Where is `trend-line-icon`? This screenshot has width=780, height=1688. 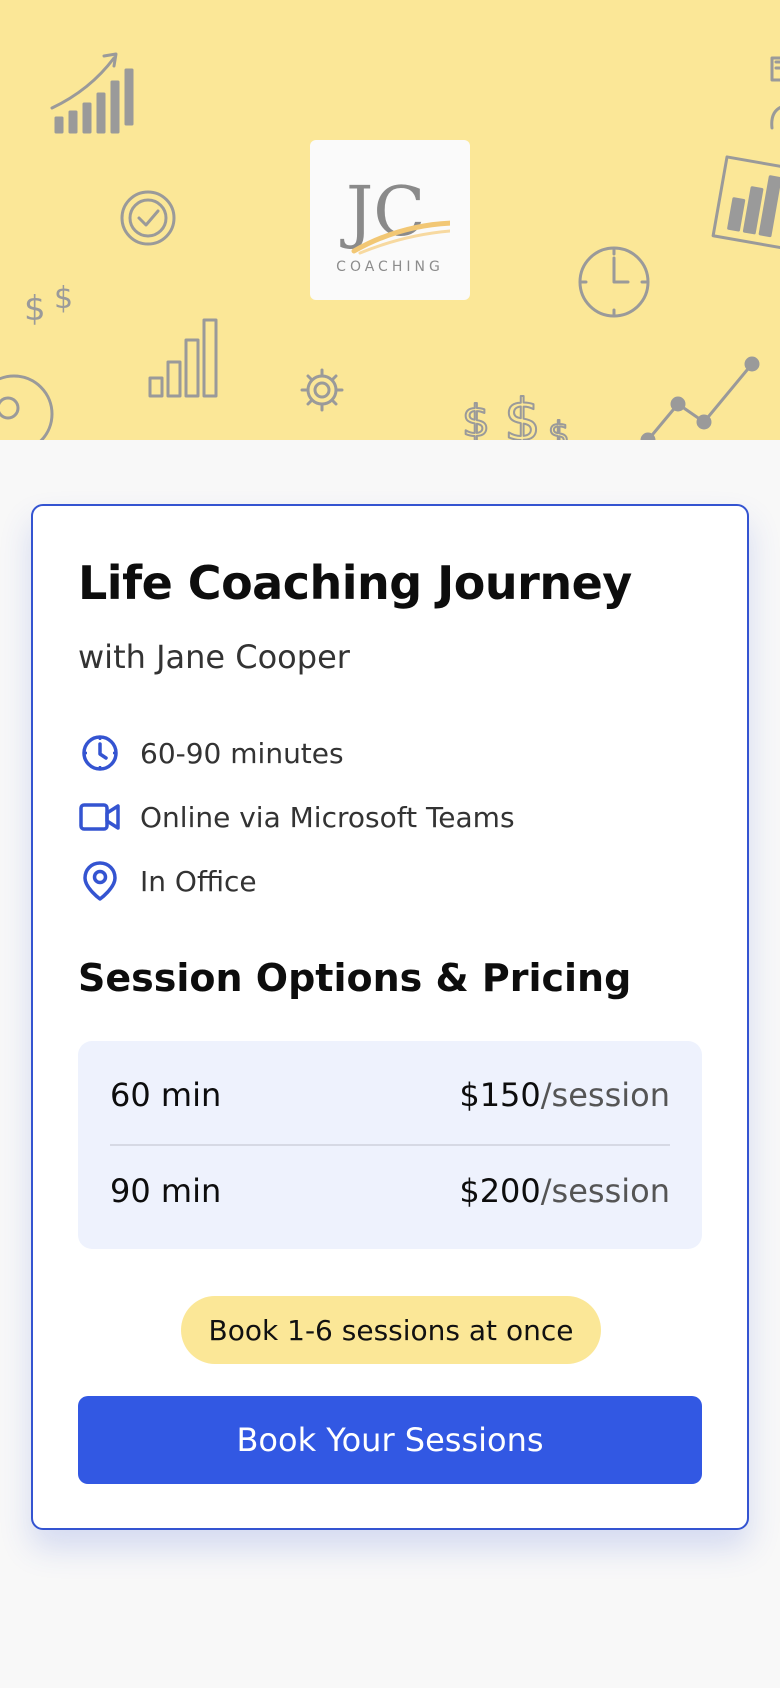 trend-line-icon is located at coordinates (700, 398).